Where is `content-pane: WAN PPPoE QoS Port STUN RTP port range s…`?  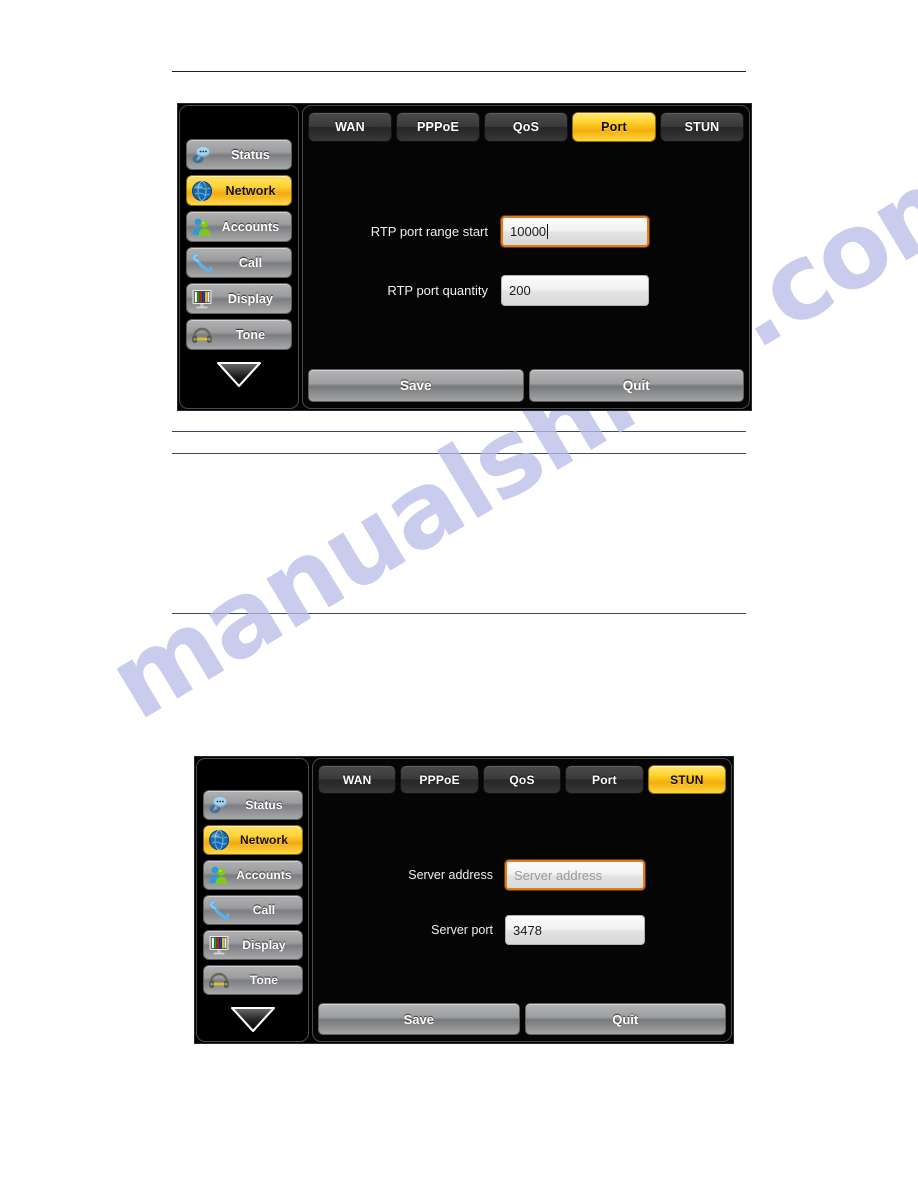 content-pane: WAN PPPoE QoS Port STUN RTP port range s… is located at coordinates (526, 257).